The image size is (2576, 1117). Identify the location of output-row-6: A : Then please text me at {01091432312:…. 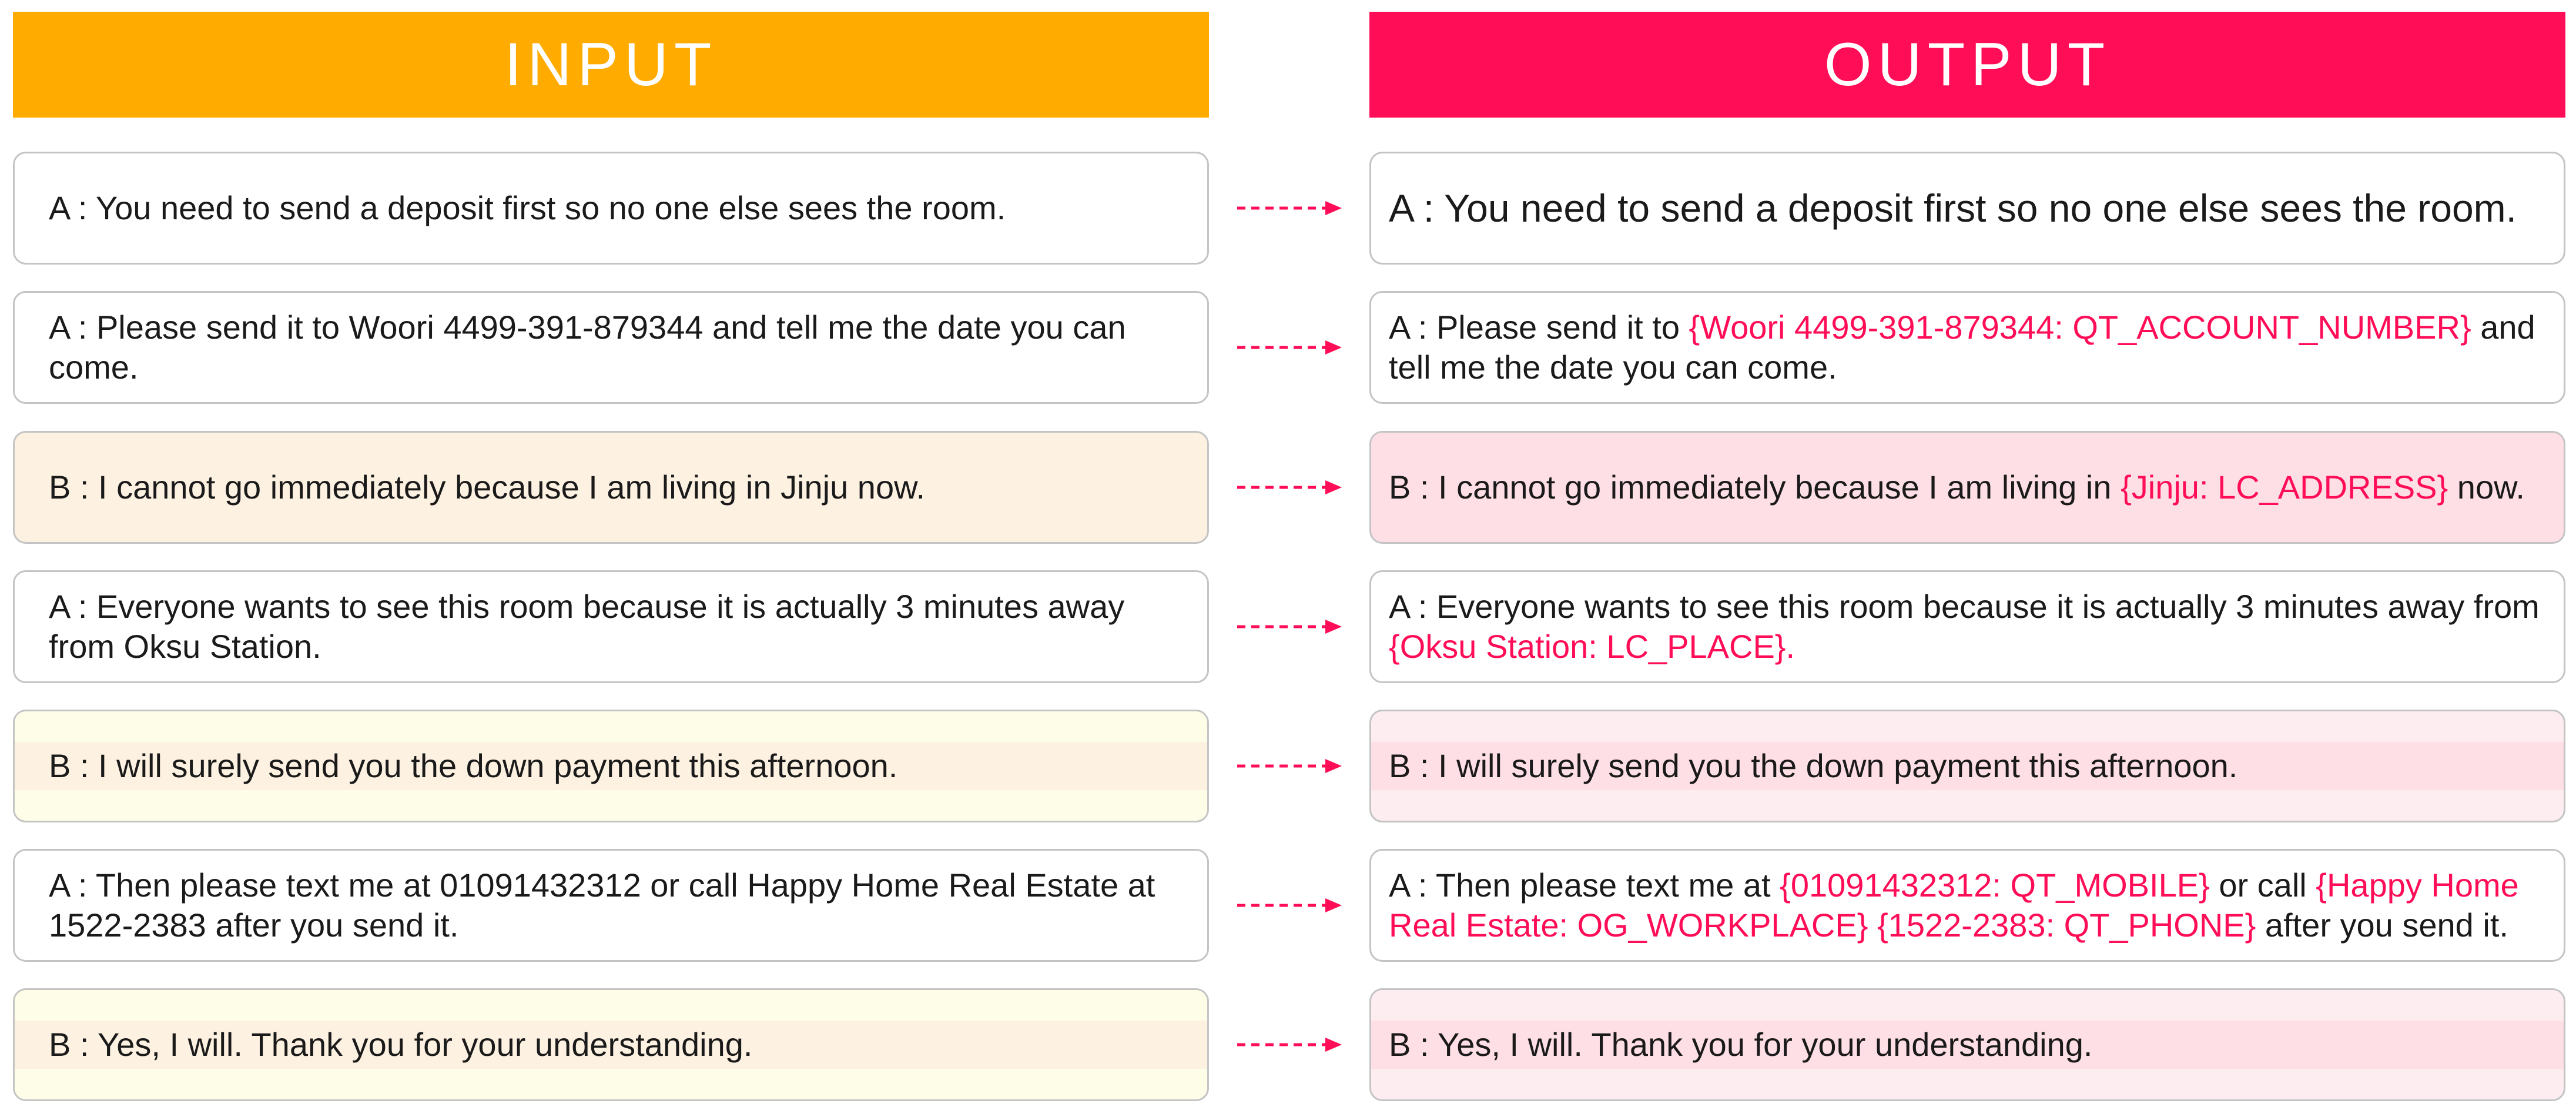
(1967, 905).